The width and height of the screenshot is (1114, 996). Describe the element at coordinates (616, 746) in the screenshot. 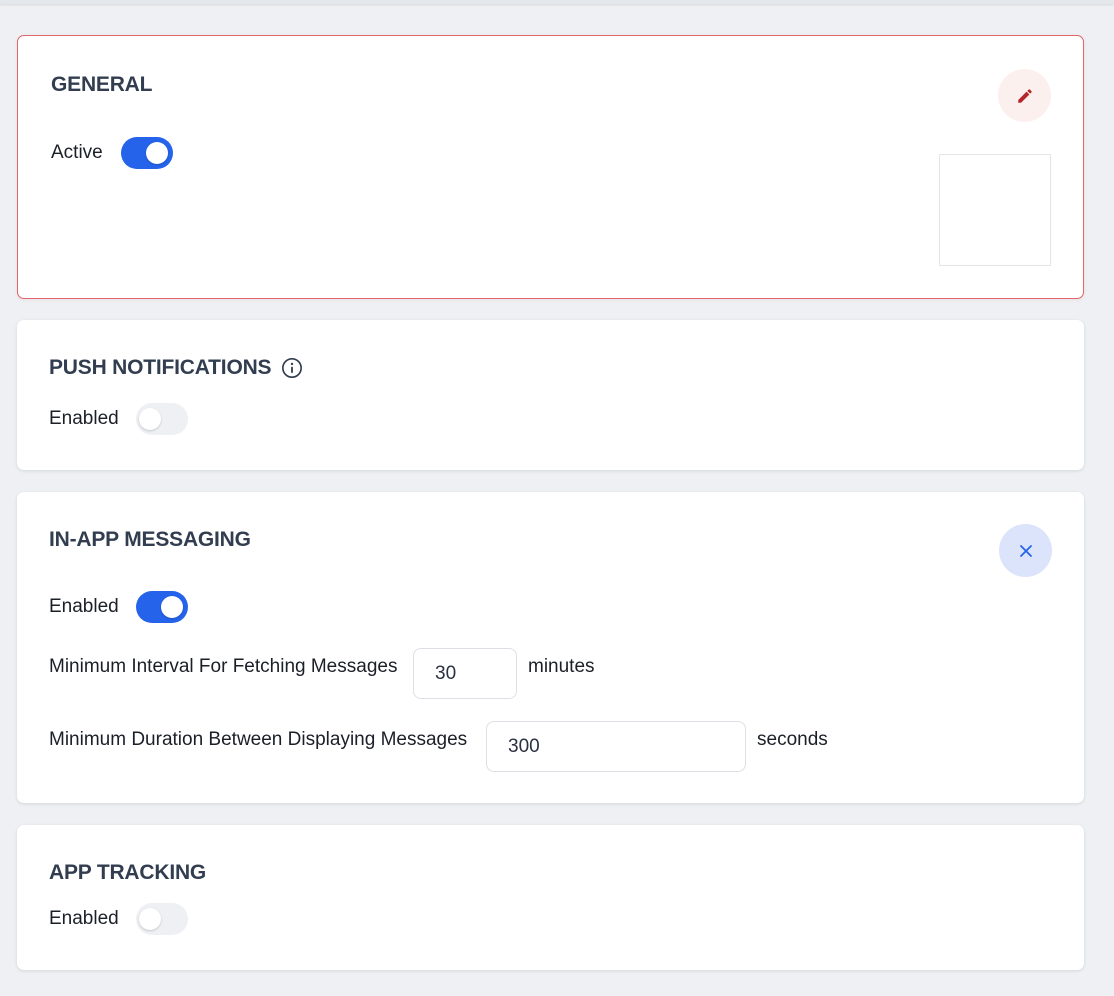

I see `display-duration-input` at that location.